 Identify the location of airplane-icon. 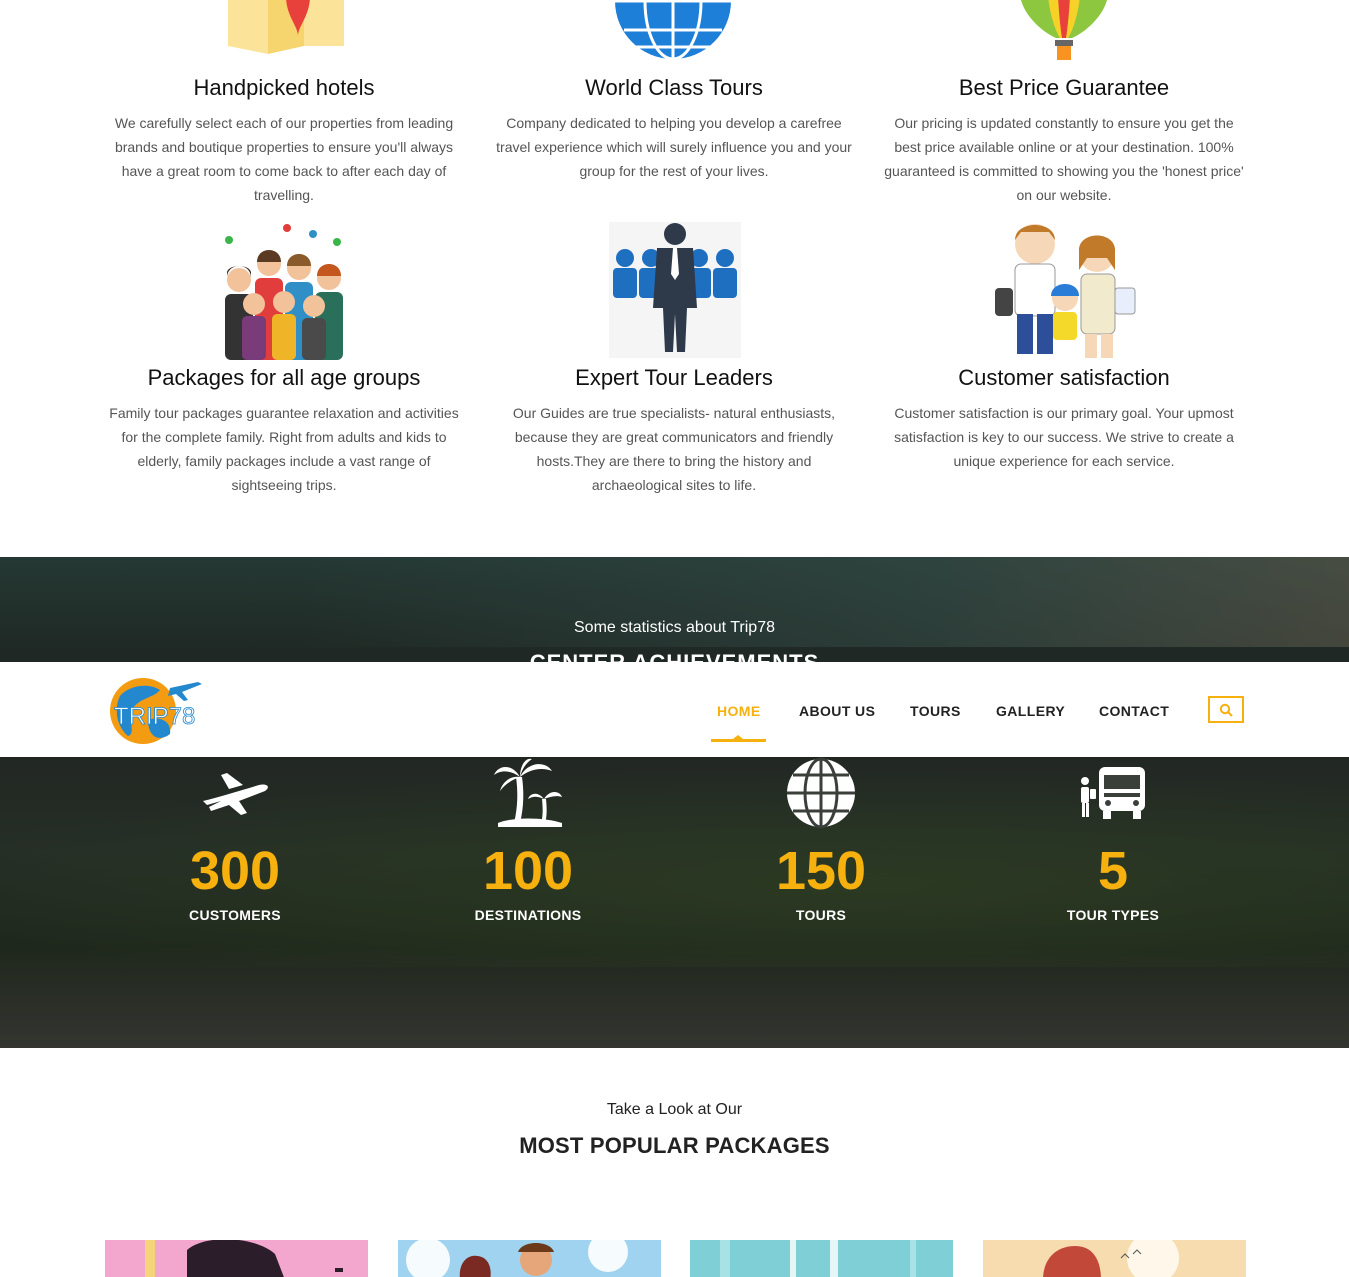
(235, 794).